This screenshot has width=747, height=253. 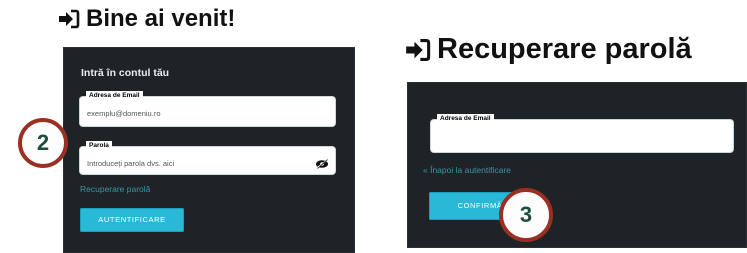 What do you see at coordinates (526, 215) in the screenshot?
I see `step-marker-3: 3` at bounding box center [526, 215].